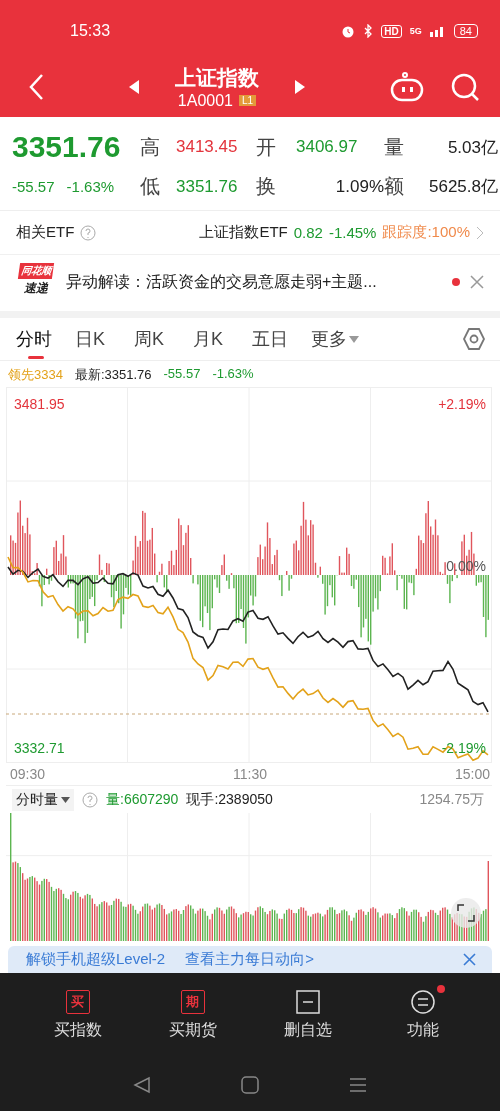  Describe the element at coordinates (207, 186) in the screenshot. I see `stat-value: 3351.76` at that location.